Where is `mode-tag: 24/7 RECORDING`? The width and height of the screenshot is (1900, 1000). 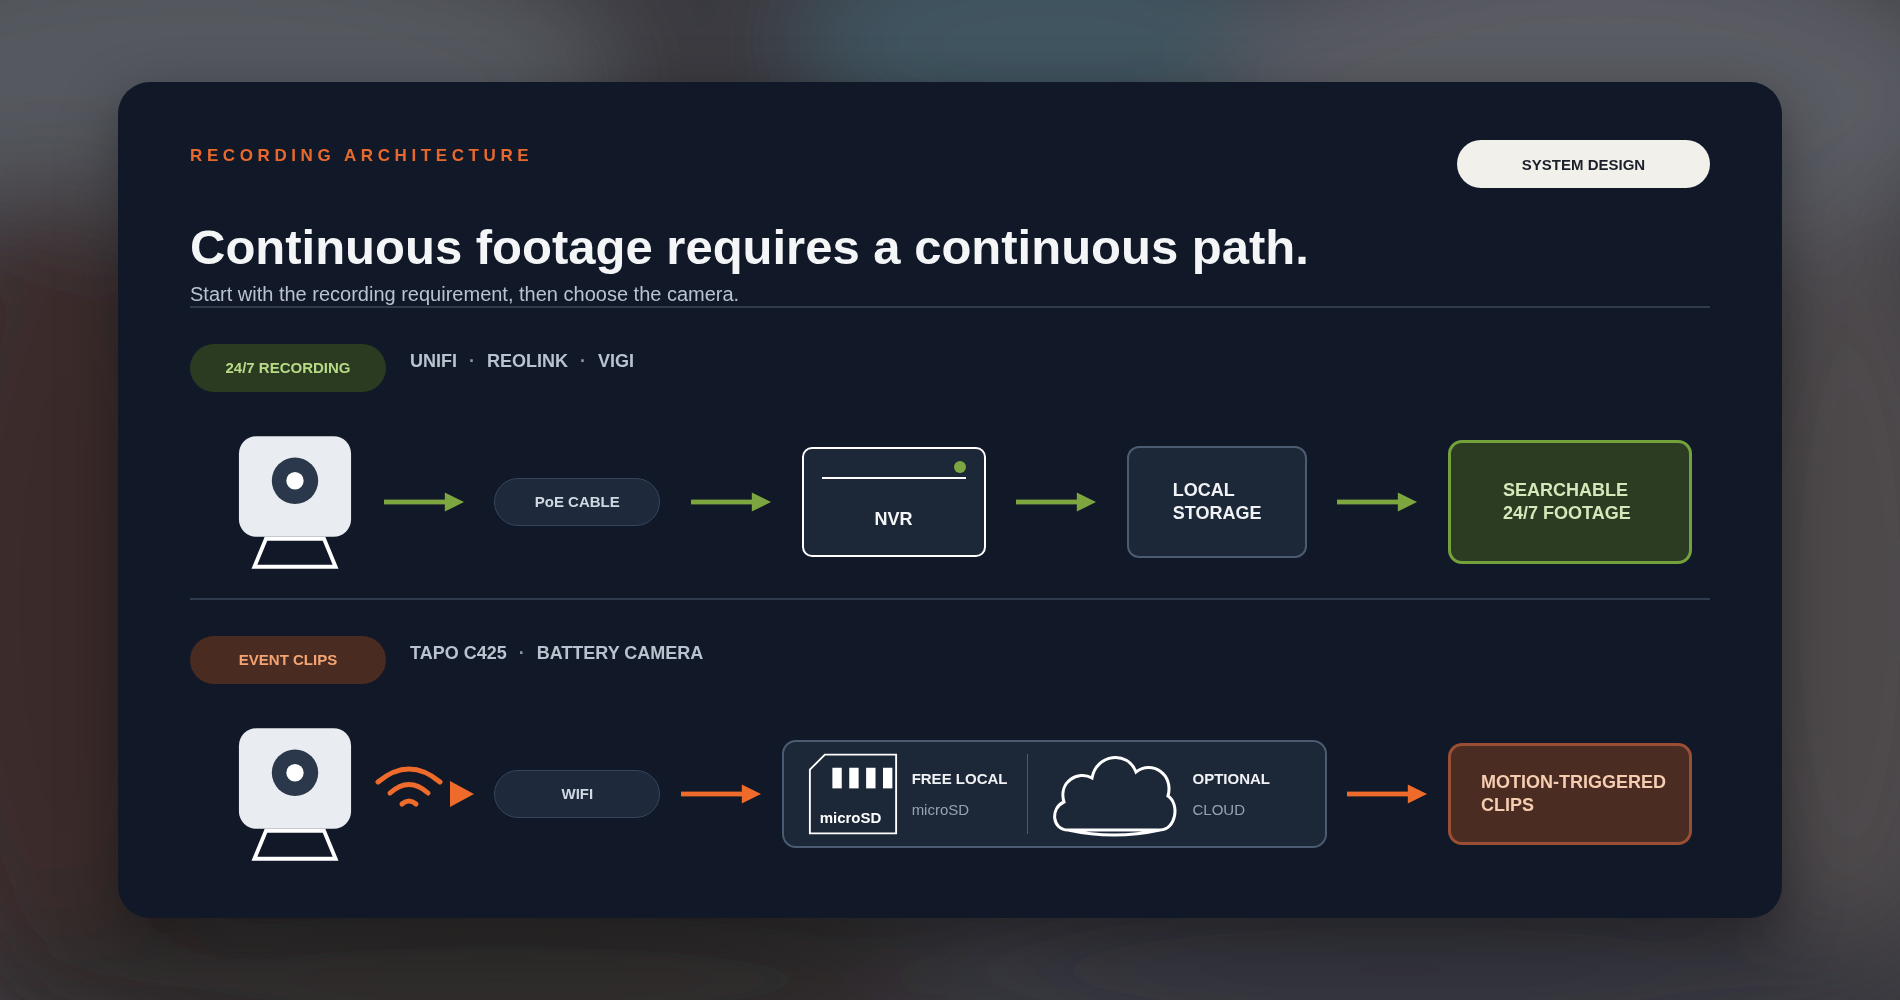 mode-tag: 24/7 RECORDING is located at coordinates (288, 367).